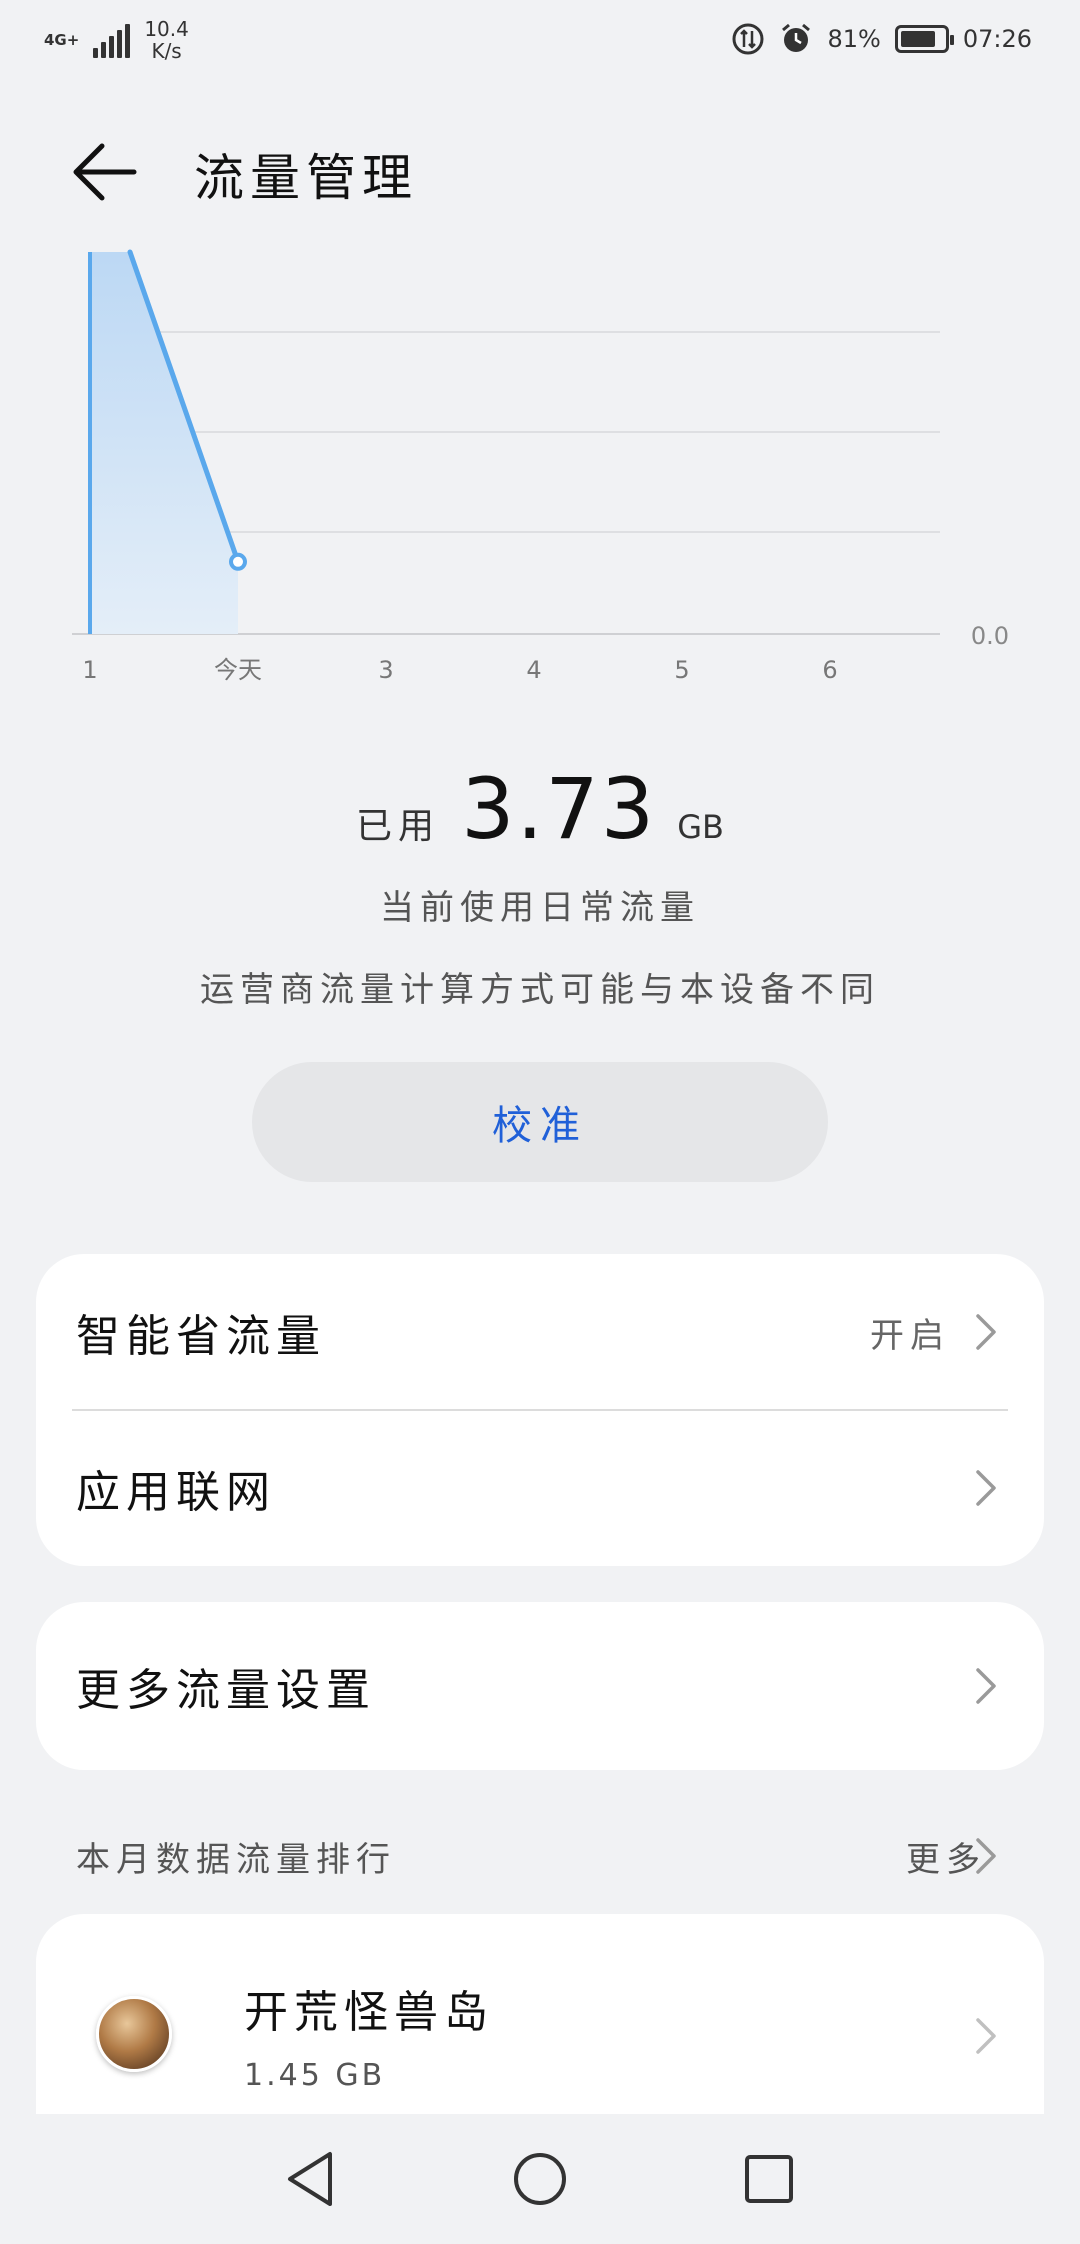  What do you see at coordinates (540, 1332) in the screenshot?
I see `smart-save-row: 智能省流量 开启` at bounding box center [540, 1332].